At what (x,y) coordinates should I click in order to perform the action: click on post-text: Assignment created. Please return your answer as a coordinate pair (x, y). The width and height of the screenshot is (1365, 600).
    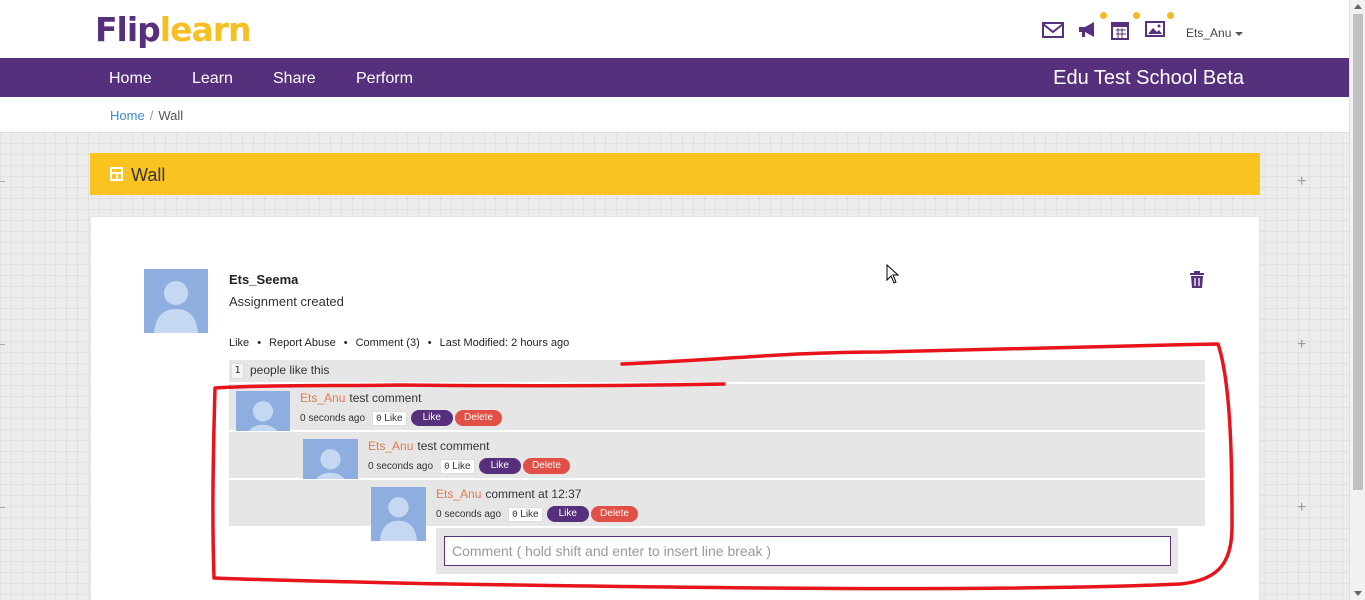
    Looking at the image, I should click on (286, 301).